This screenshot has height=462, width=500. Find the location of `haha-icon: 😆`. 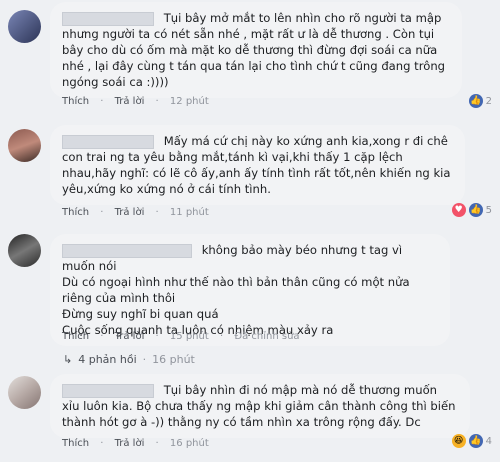

haha-icon: 😆 is located at coordinates (458, 441).